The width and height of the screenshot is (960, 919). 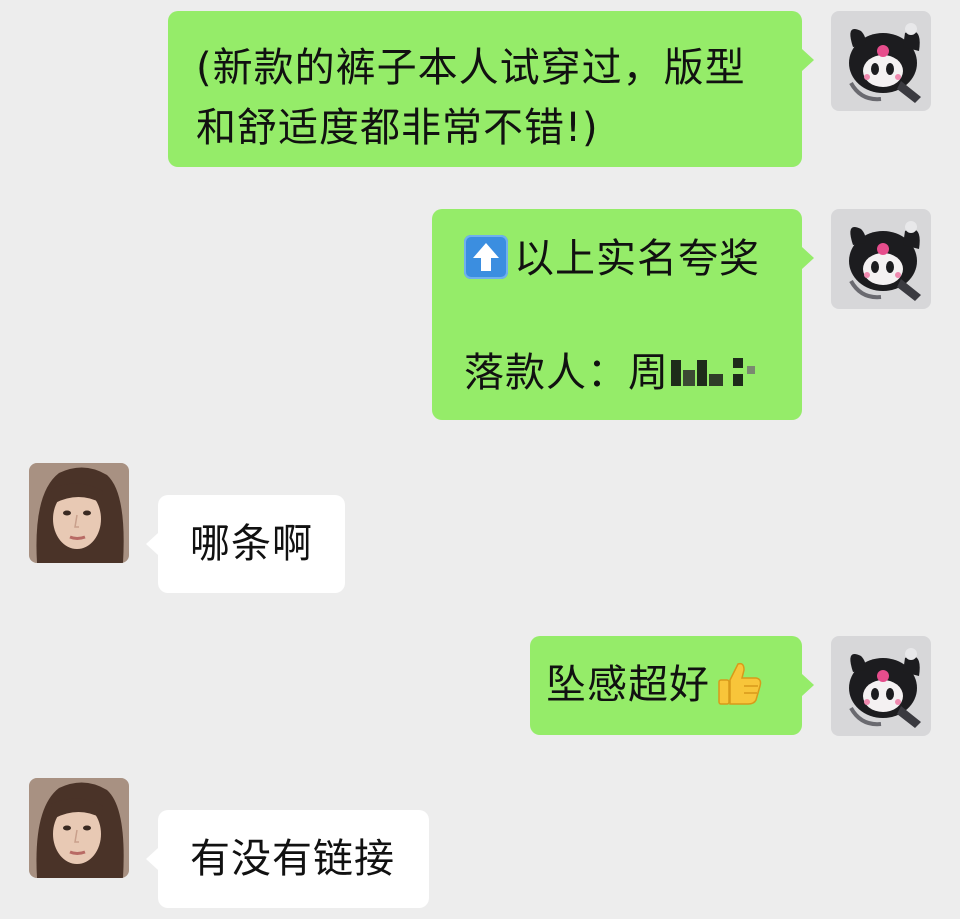 I want to click on redacted-name-mosaic, so click(x=715, y=372).